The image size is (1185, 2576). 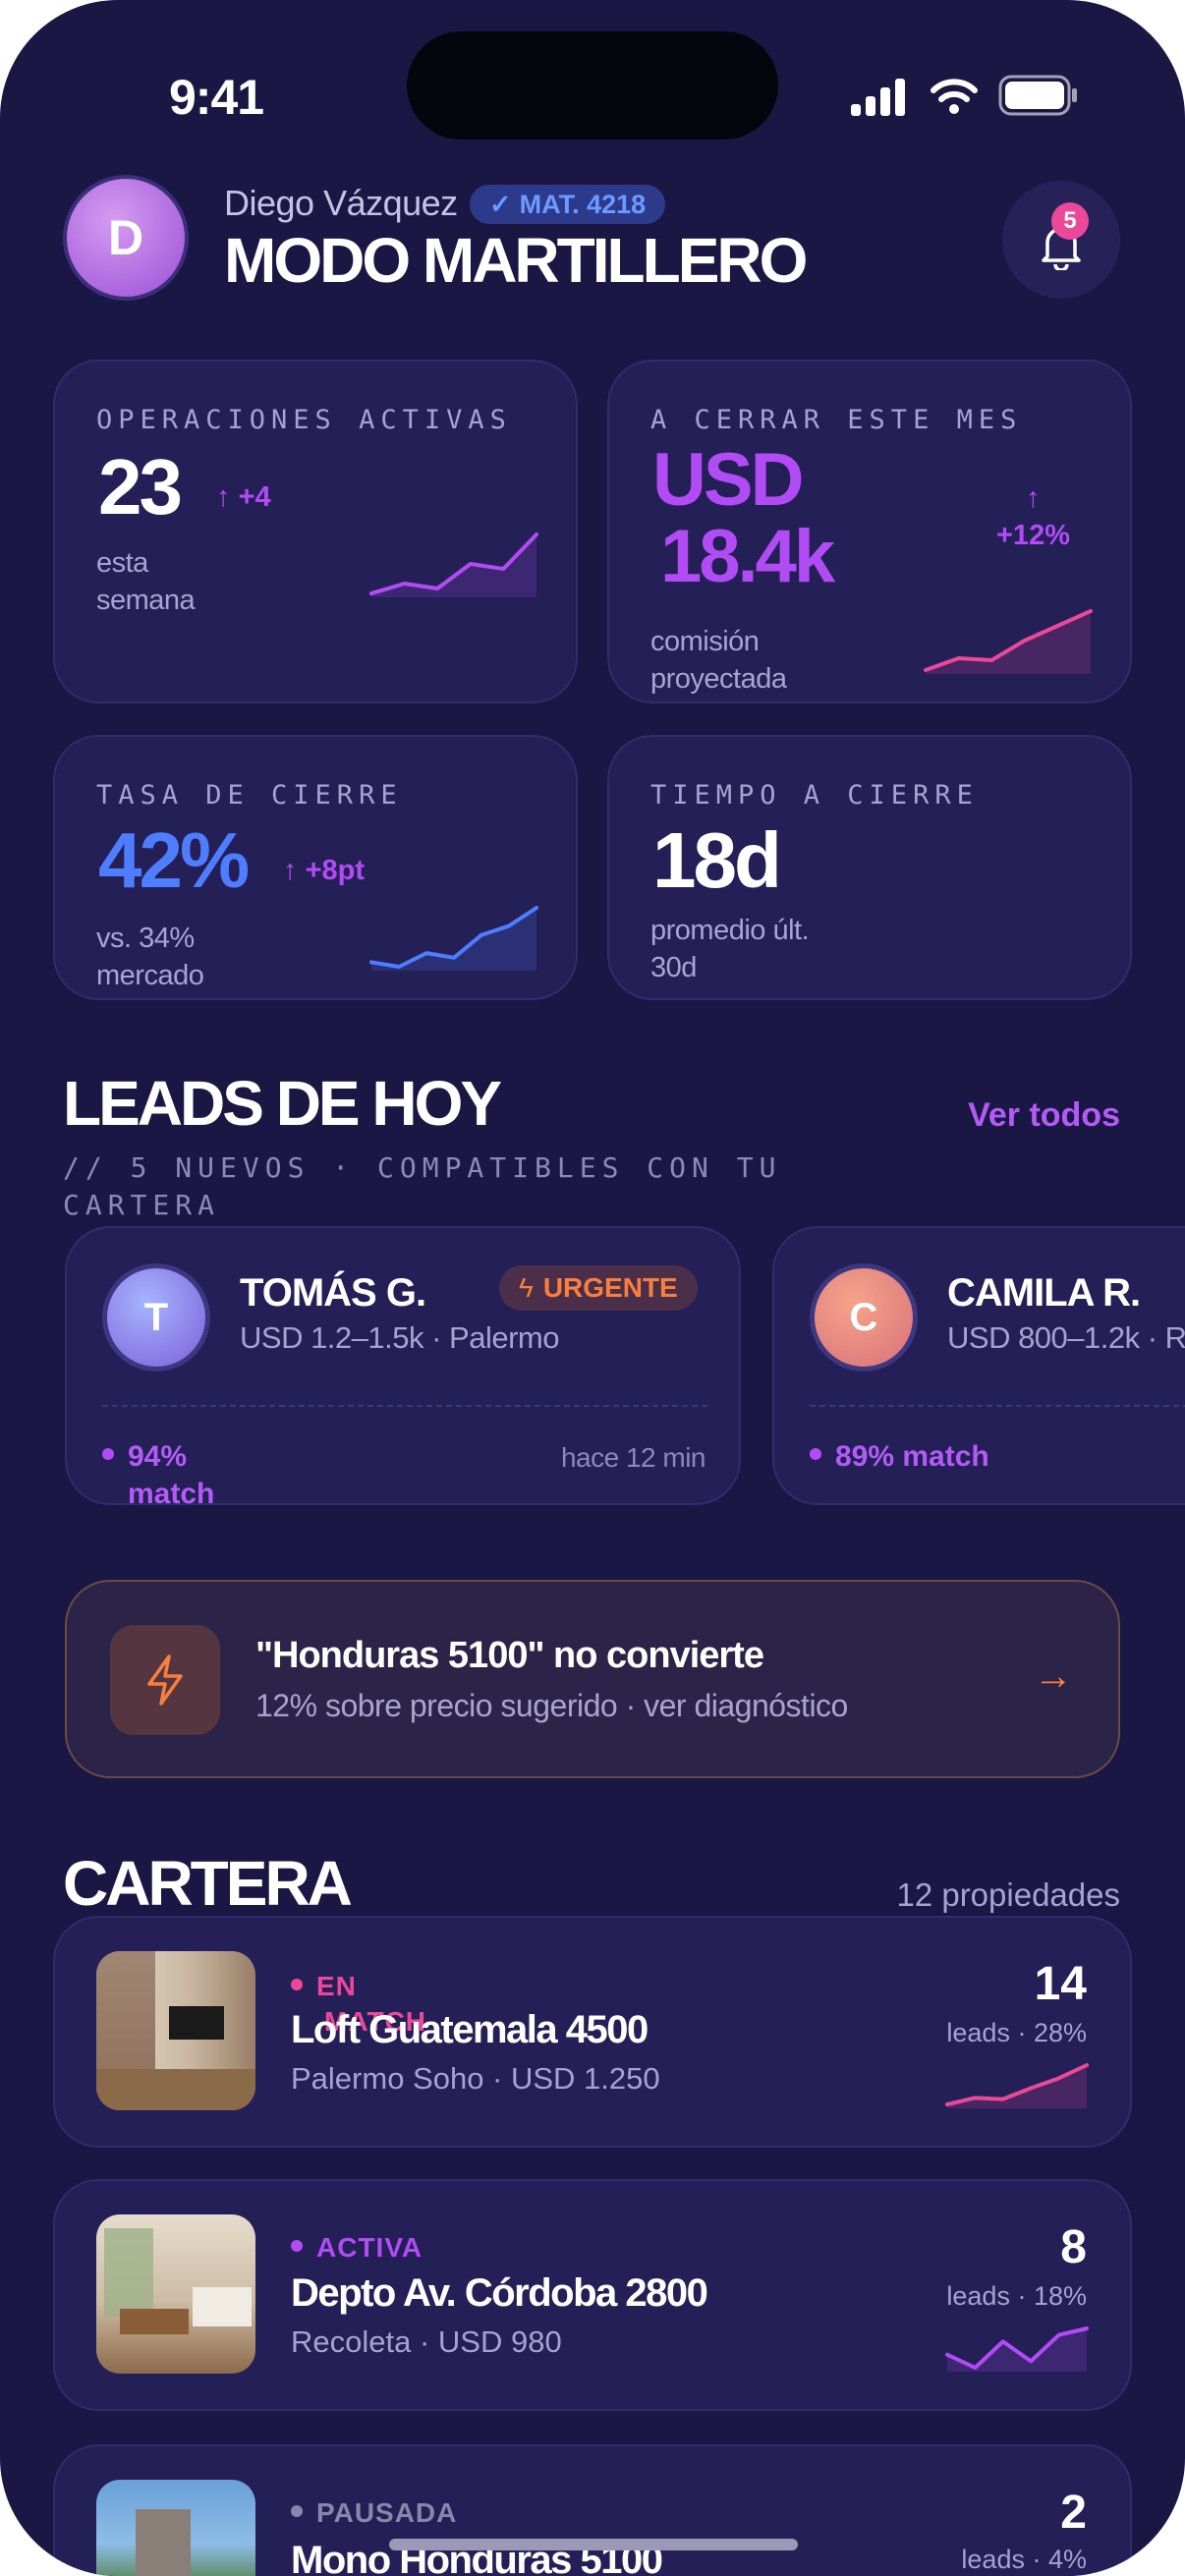 I want to click on leads-section-title: LEADS DE HOY, so click(x=283, y=1103).